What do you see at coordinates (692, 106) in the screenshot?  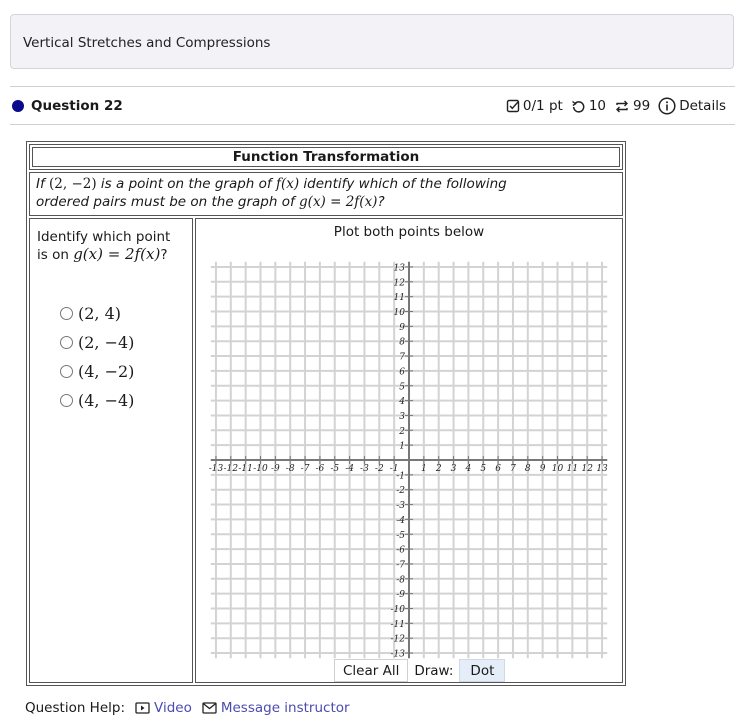 I see `details-button: Details` at bounding box center [692, 106].